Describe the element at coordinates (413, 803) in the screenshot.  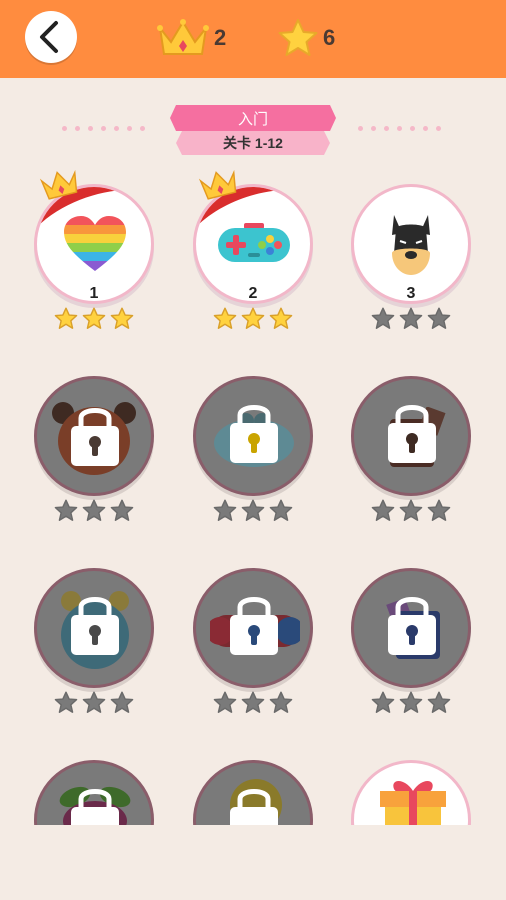
I see `gift-icon` at that location.